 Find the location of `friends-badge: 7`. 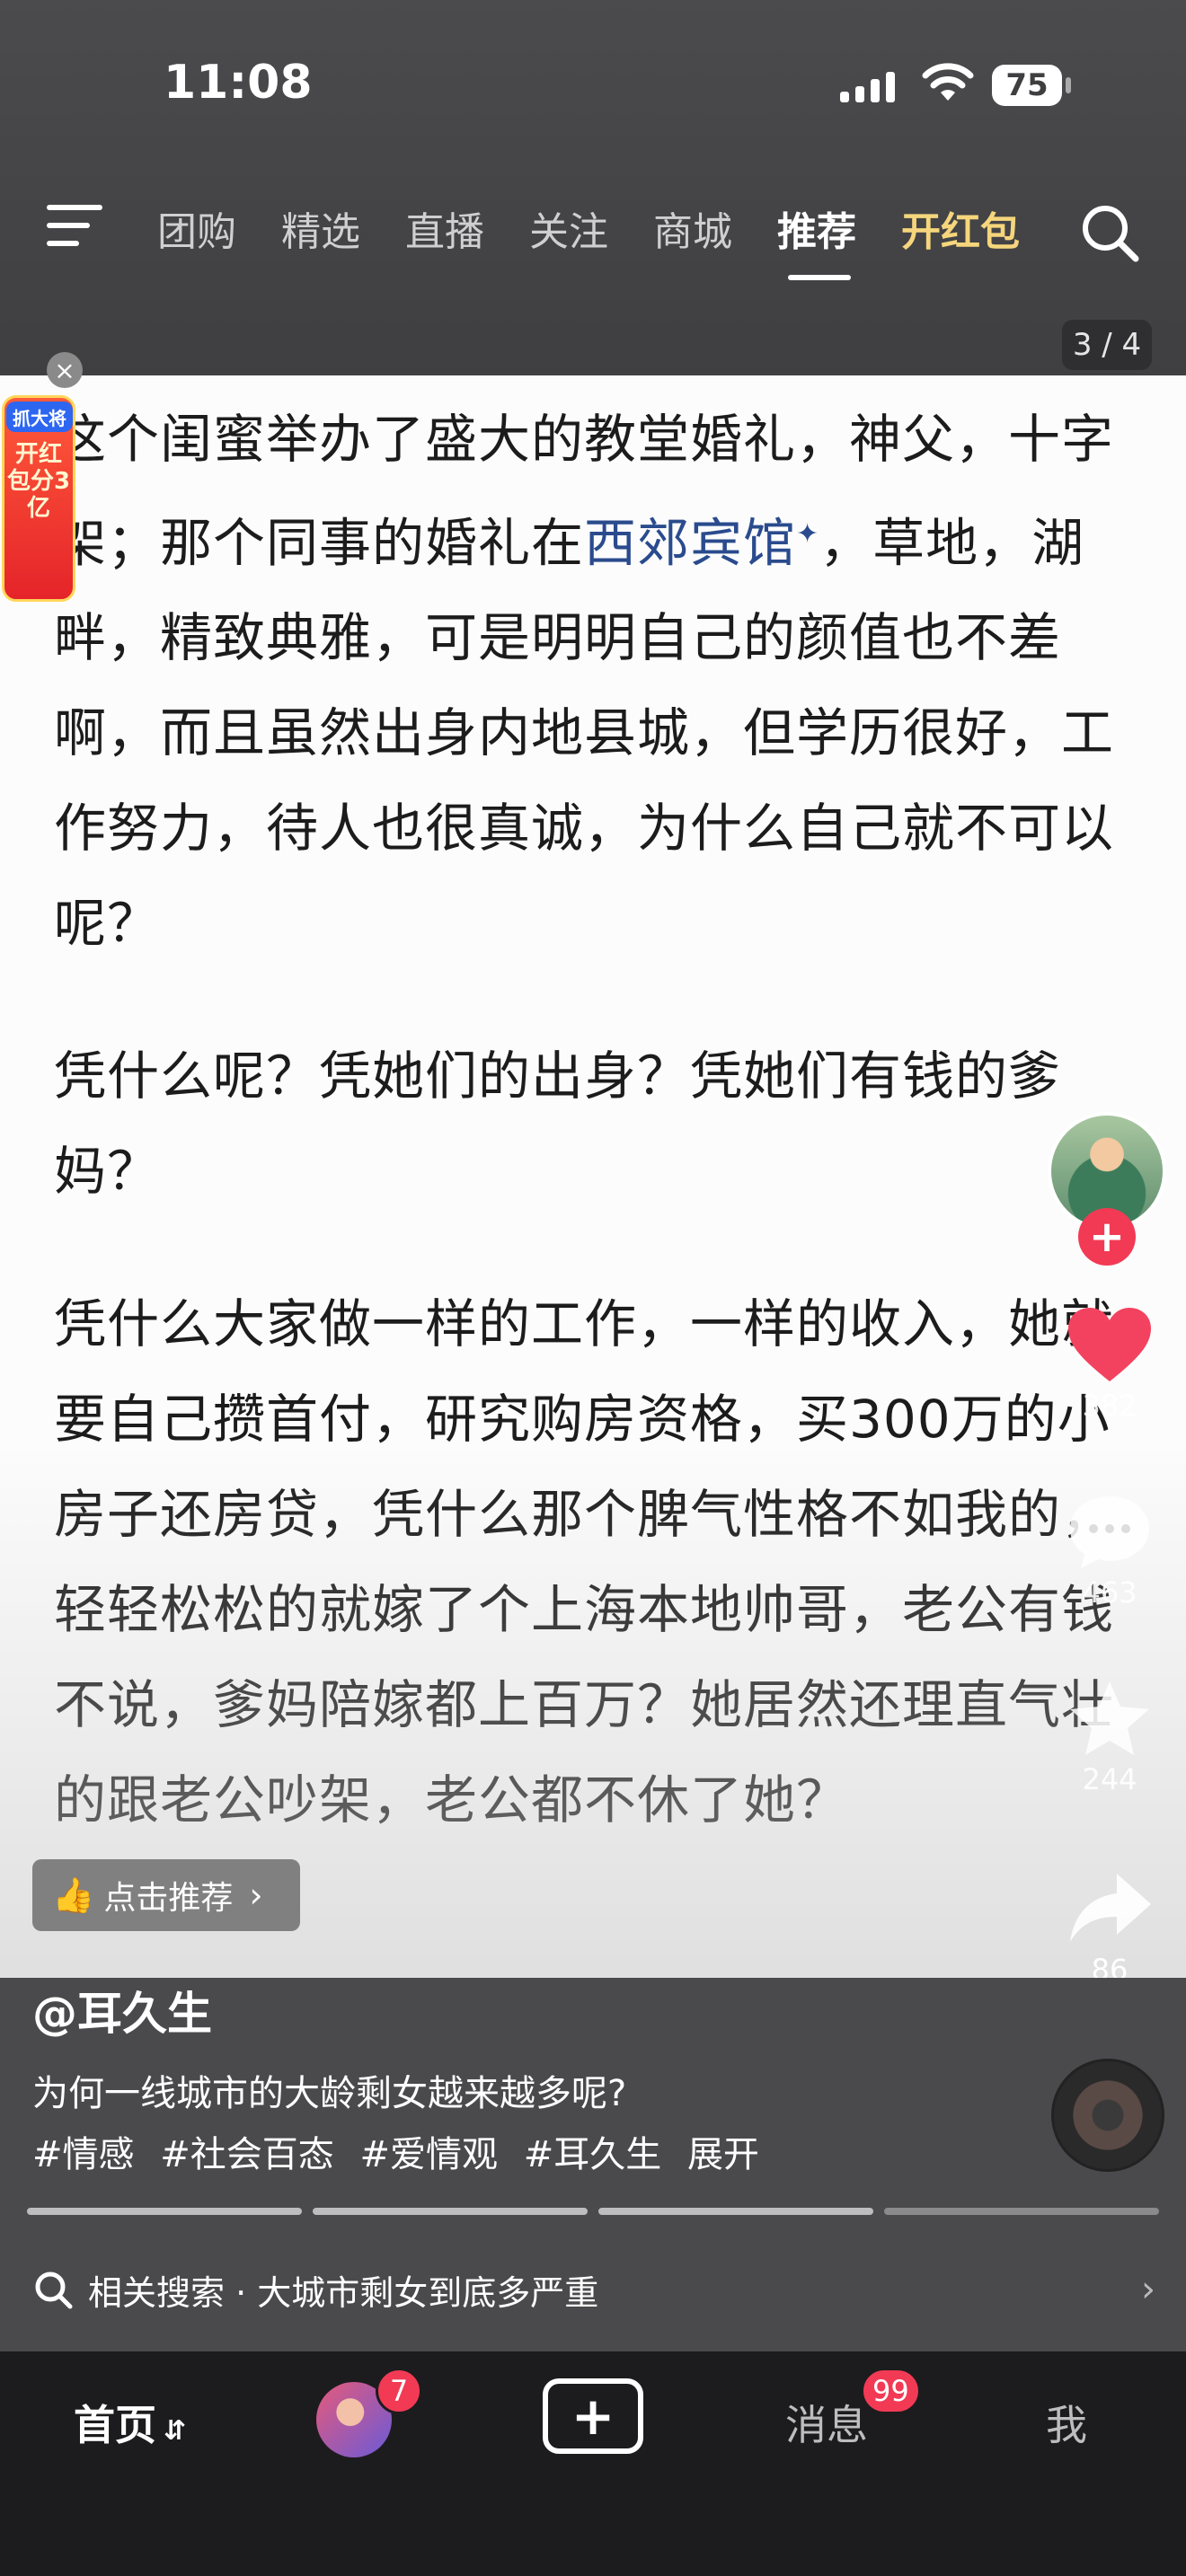

friends-badge: 7 is located at coordinates (399, 2391).